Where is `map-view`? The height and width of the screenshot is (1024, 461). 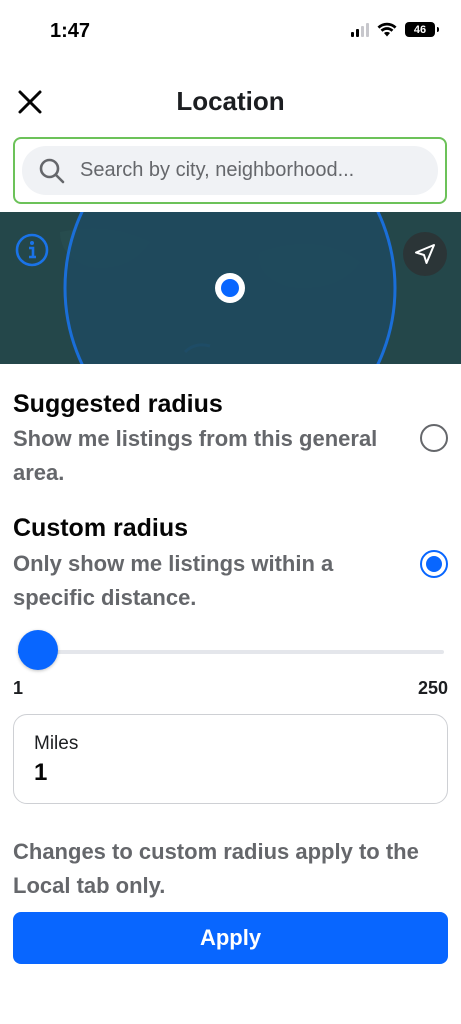 map-view is located at coordinates (230, 288).